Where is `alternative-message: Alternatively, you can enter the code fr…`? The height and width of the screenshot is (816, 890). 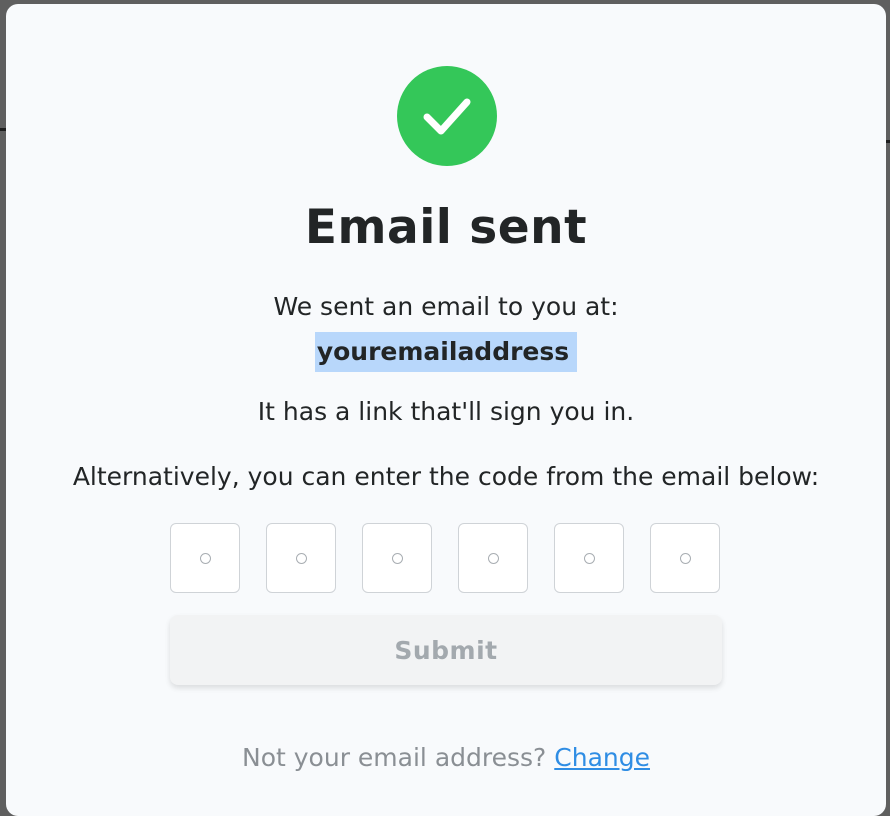
alternative-message: Alternatively, you can enter the code fr… is located at coordinates (446, 476).